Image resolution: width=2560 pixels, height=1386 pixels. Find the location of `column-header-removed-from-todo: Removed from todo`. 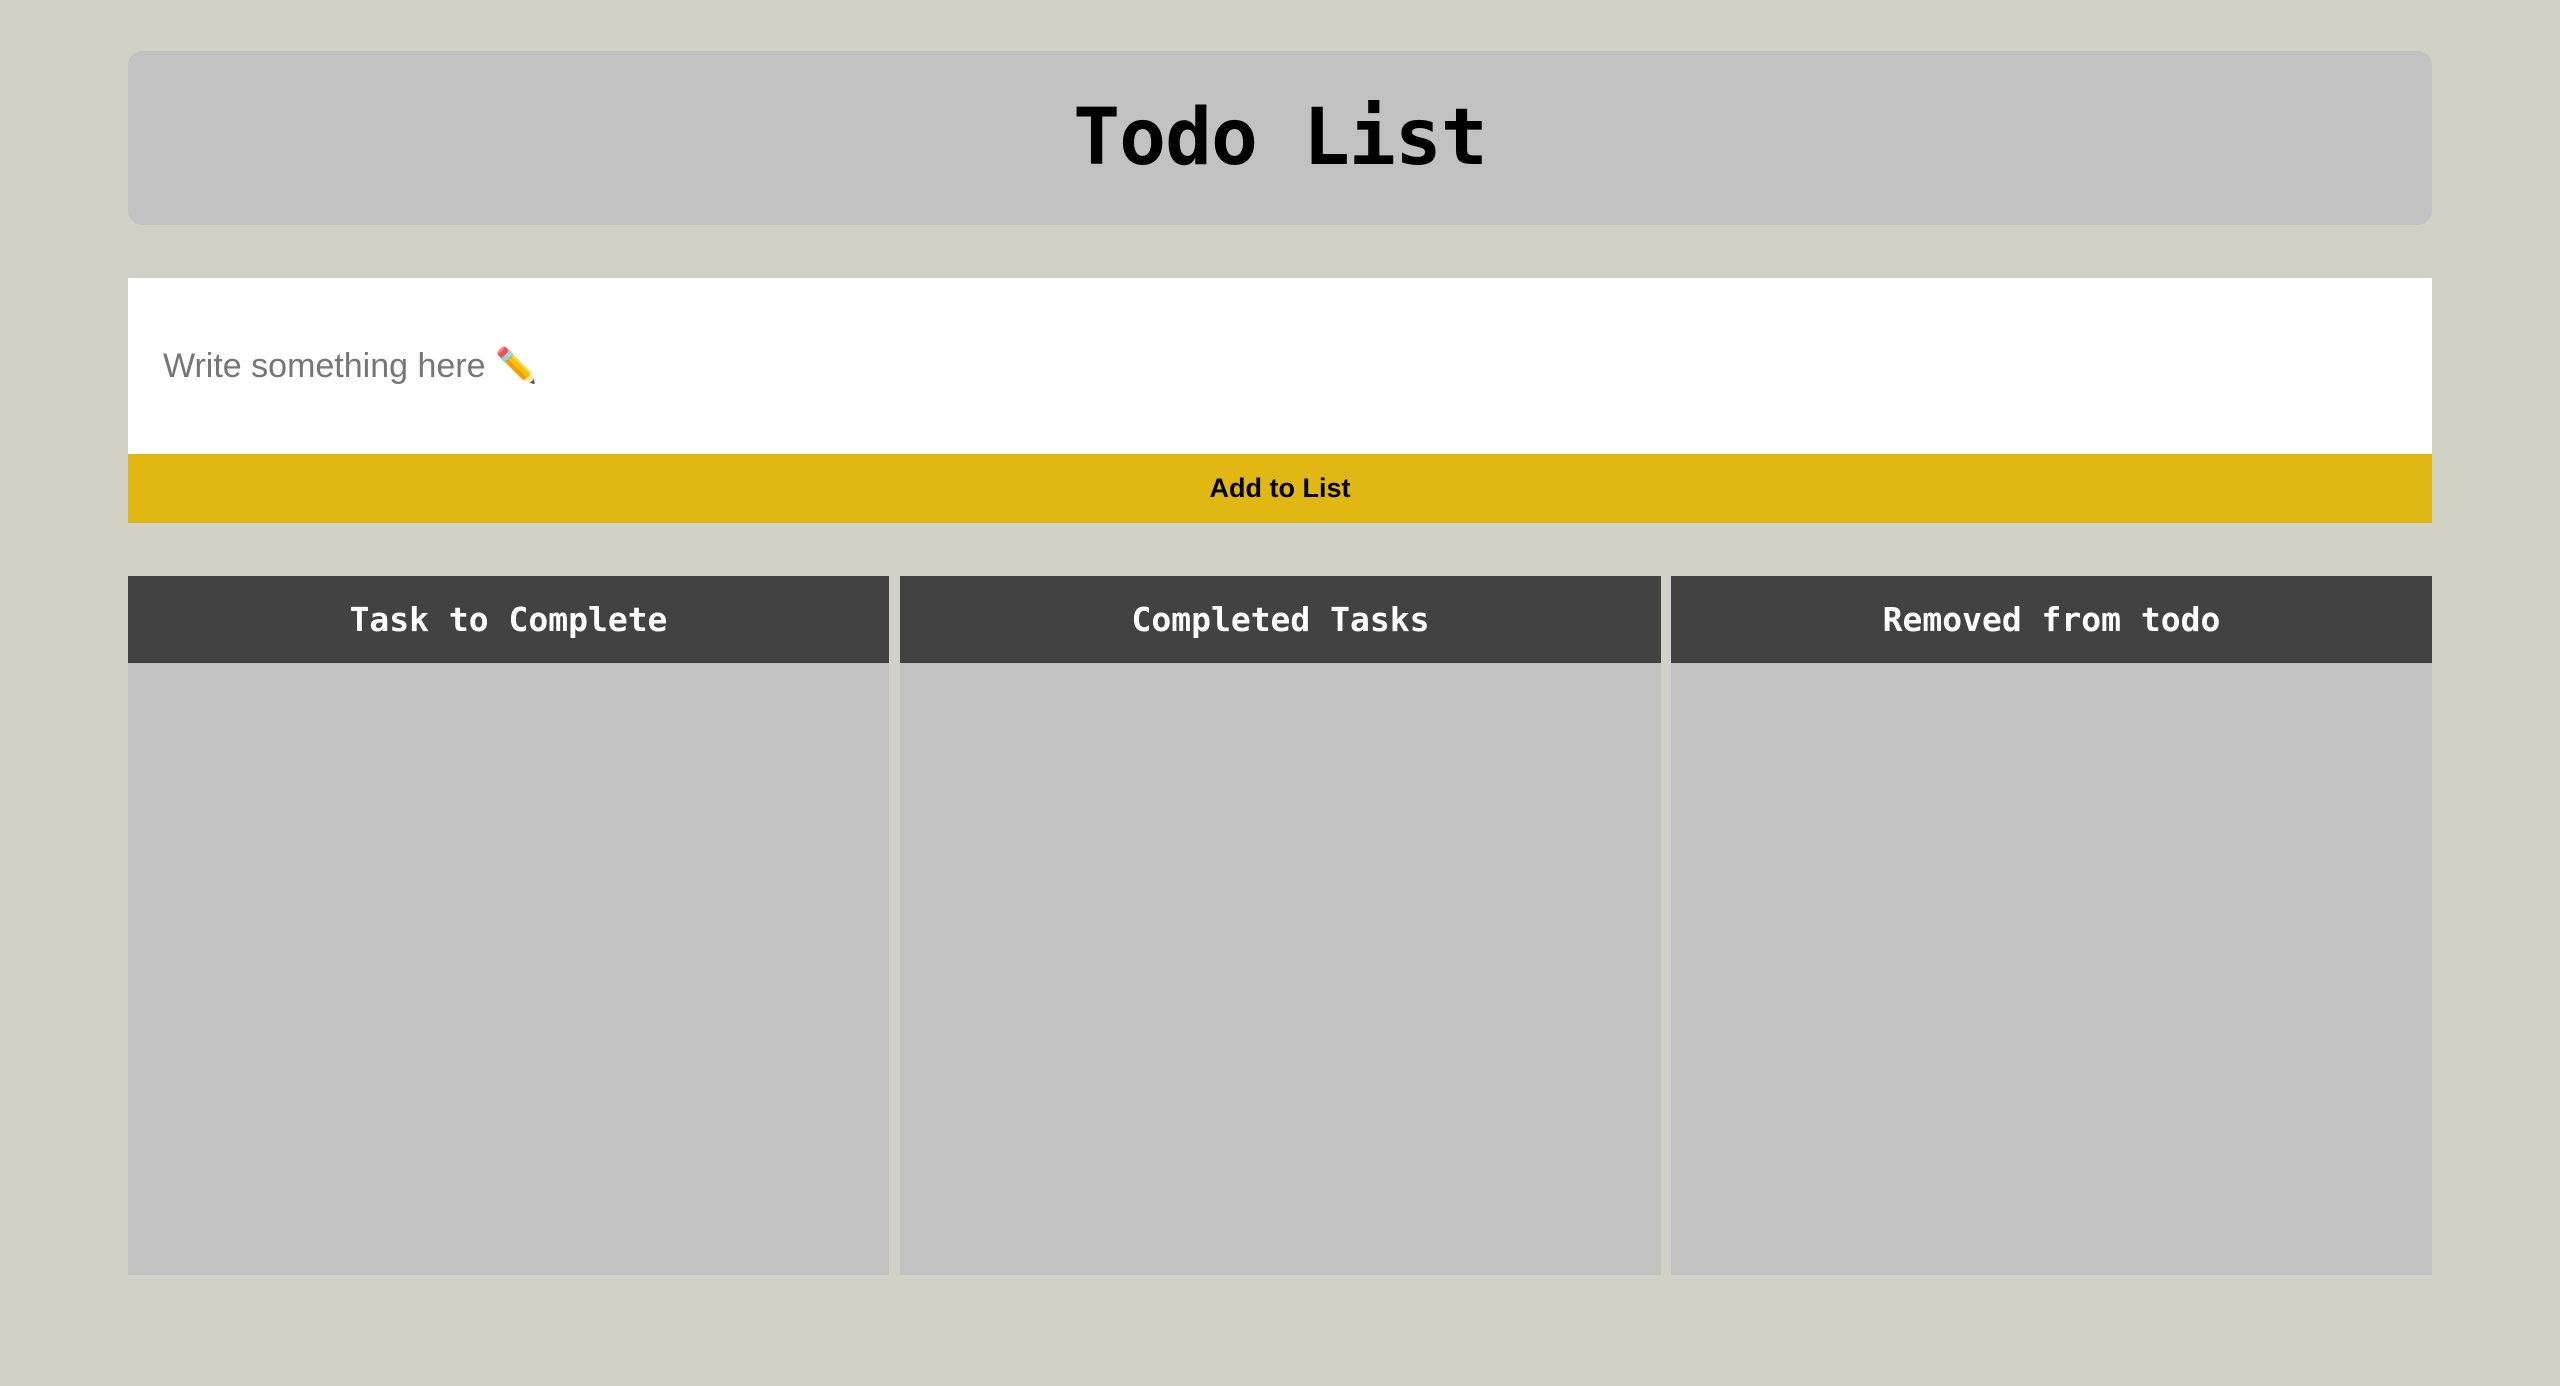

column-header-removed-from-todo: Removed from todo is located at coordinates (2051, 619).